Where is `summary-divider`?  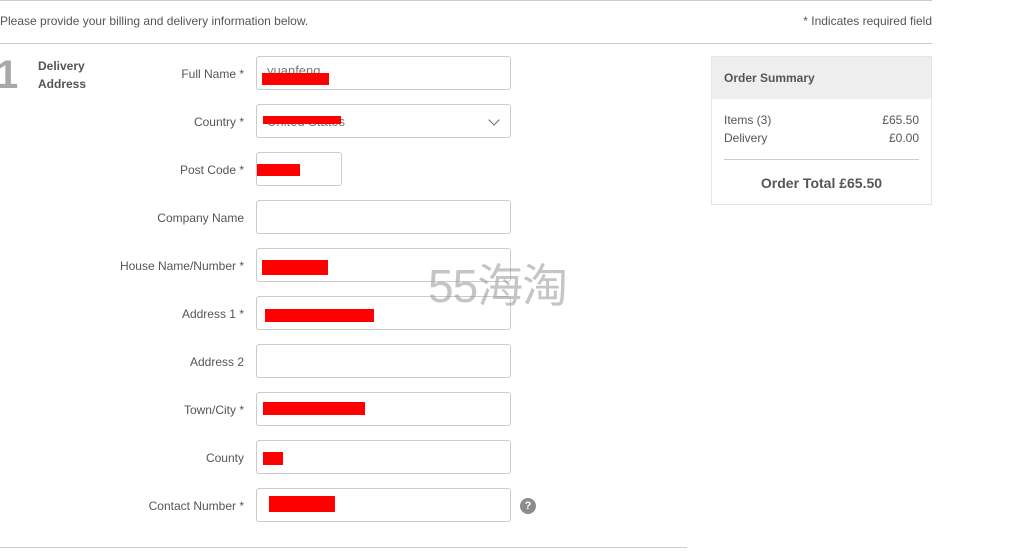 summary-divider is located at coordinates (821, 159).